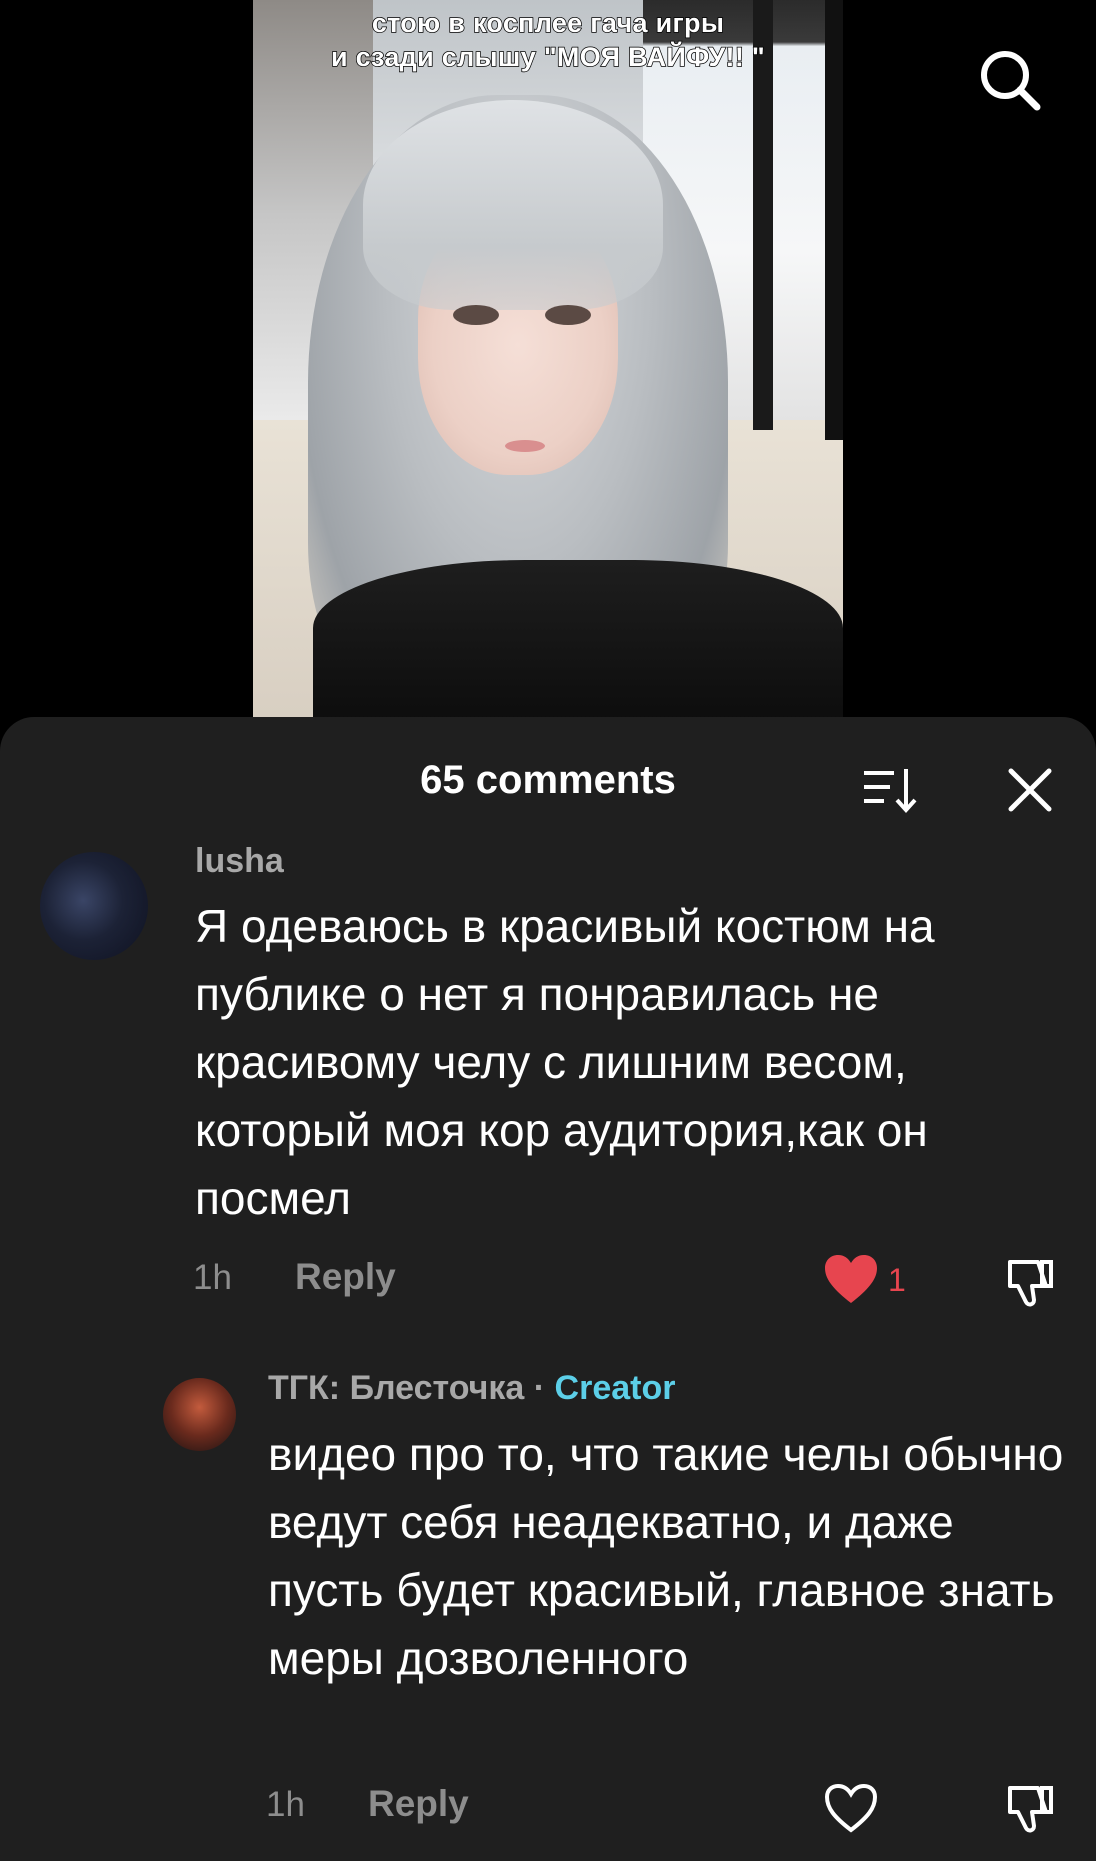  What do you see at coordinates (1030, 790) in the screenshot?
I see `close-icon` at bounding box center [1030, 790].